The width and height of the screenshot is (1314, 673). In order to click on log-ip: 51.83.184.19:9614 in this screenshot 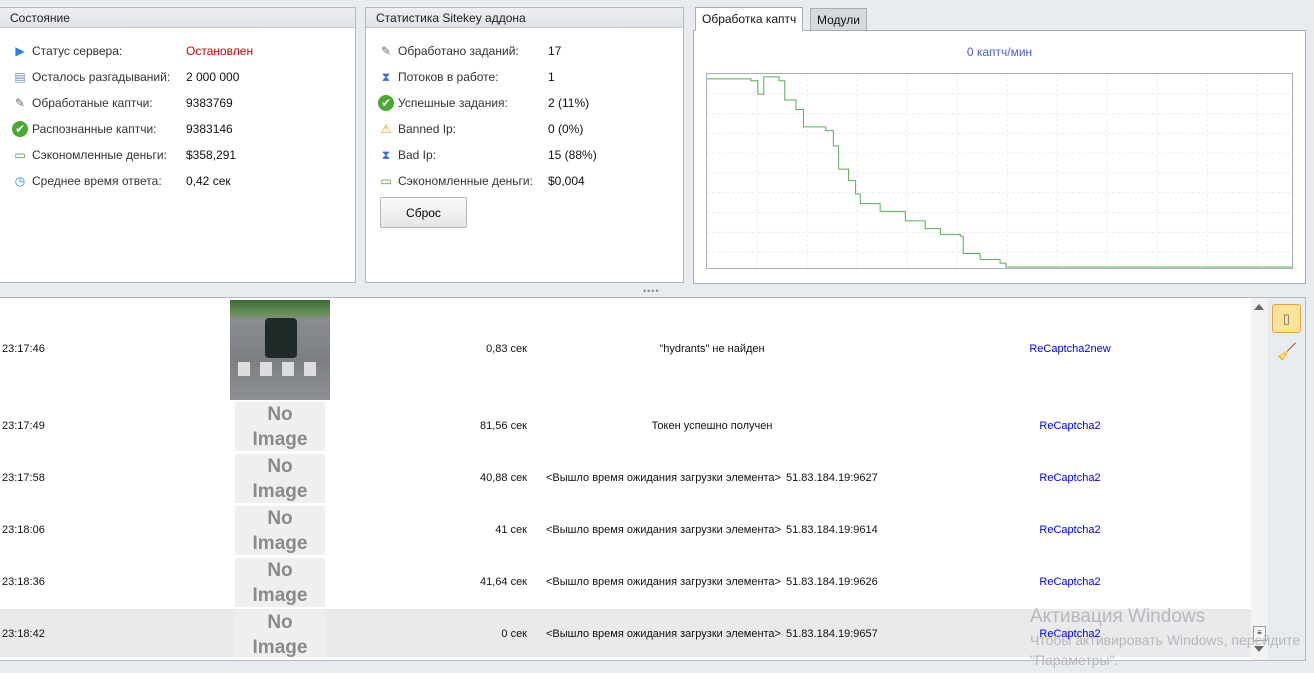, I will do `click(832, 529)`.